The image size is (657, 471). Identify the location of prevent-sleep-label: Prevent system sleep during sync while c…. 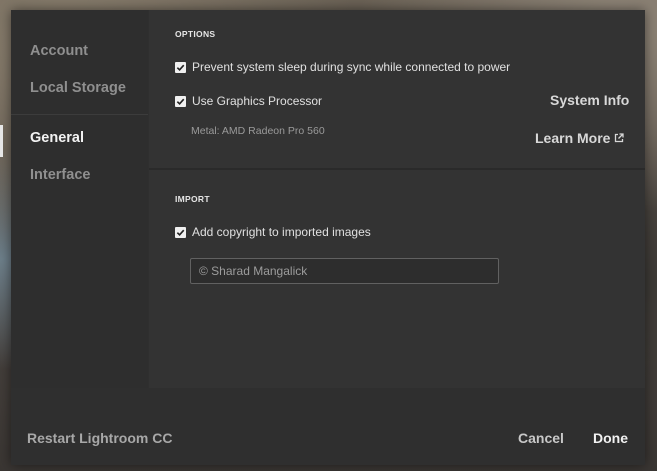
(351, 67).